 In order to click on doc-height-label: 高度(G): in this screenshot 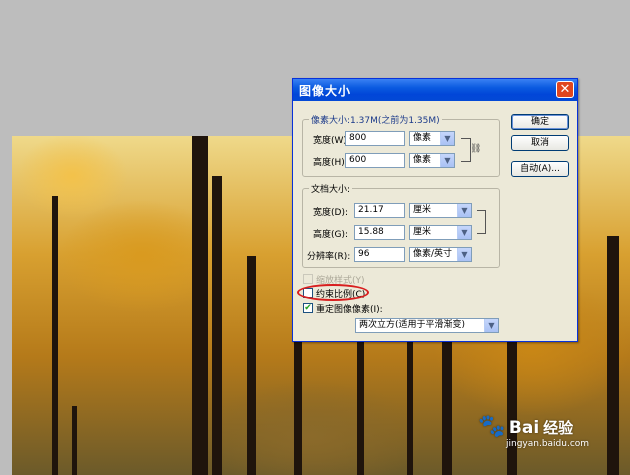, I will do `click(331, 235)`.